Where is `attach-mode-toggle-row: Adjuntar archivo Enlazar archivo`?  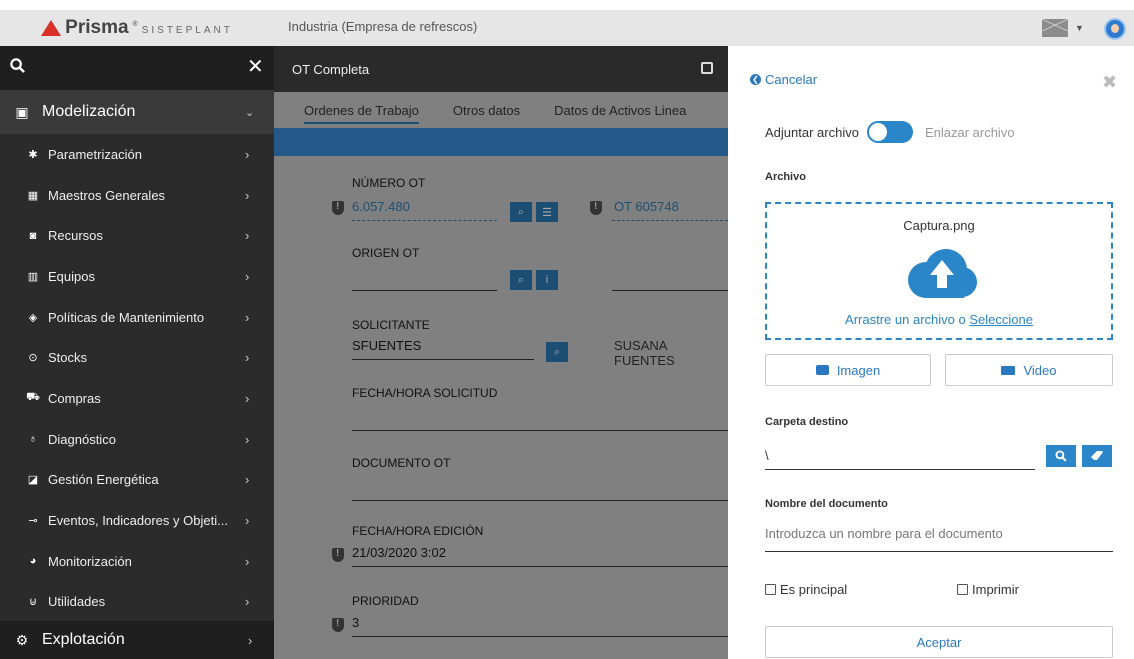
attach-mode-toggle-row: Adjuntar archivo Enlazar archivo is located at coordinates (890, 132).